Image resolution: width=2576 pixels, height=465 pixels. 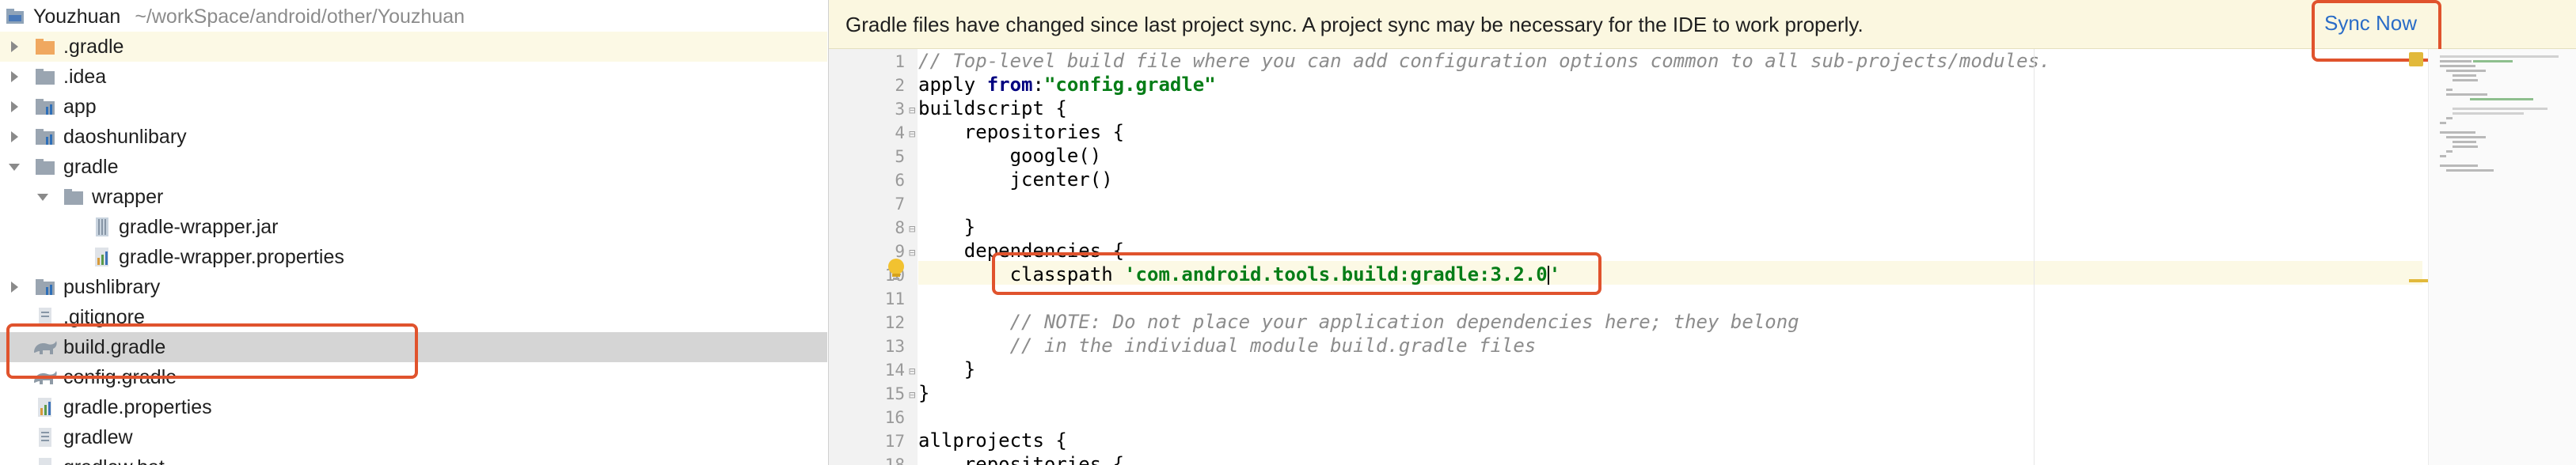 I want to click on tree-item-wrapper: wrapper, so click(x=414, y=197).